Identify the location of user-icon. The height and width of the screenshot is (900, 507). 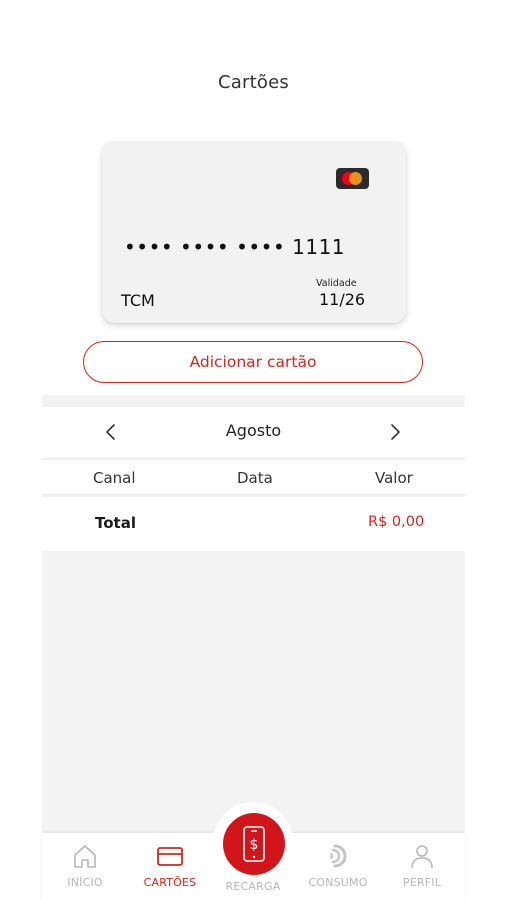
(422, 857).